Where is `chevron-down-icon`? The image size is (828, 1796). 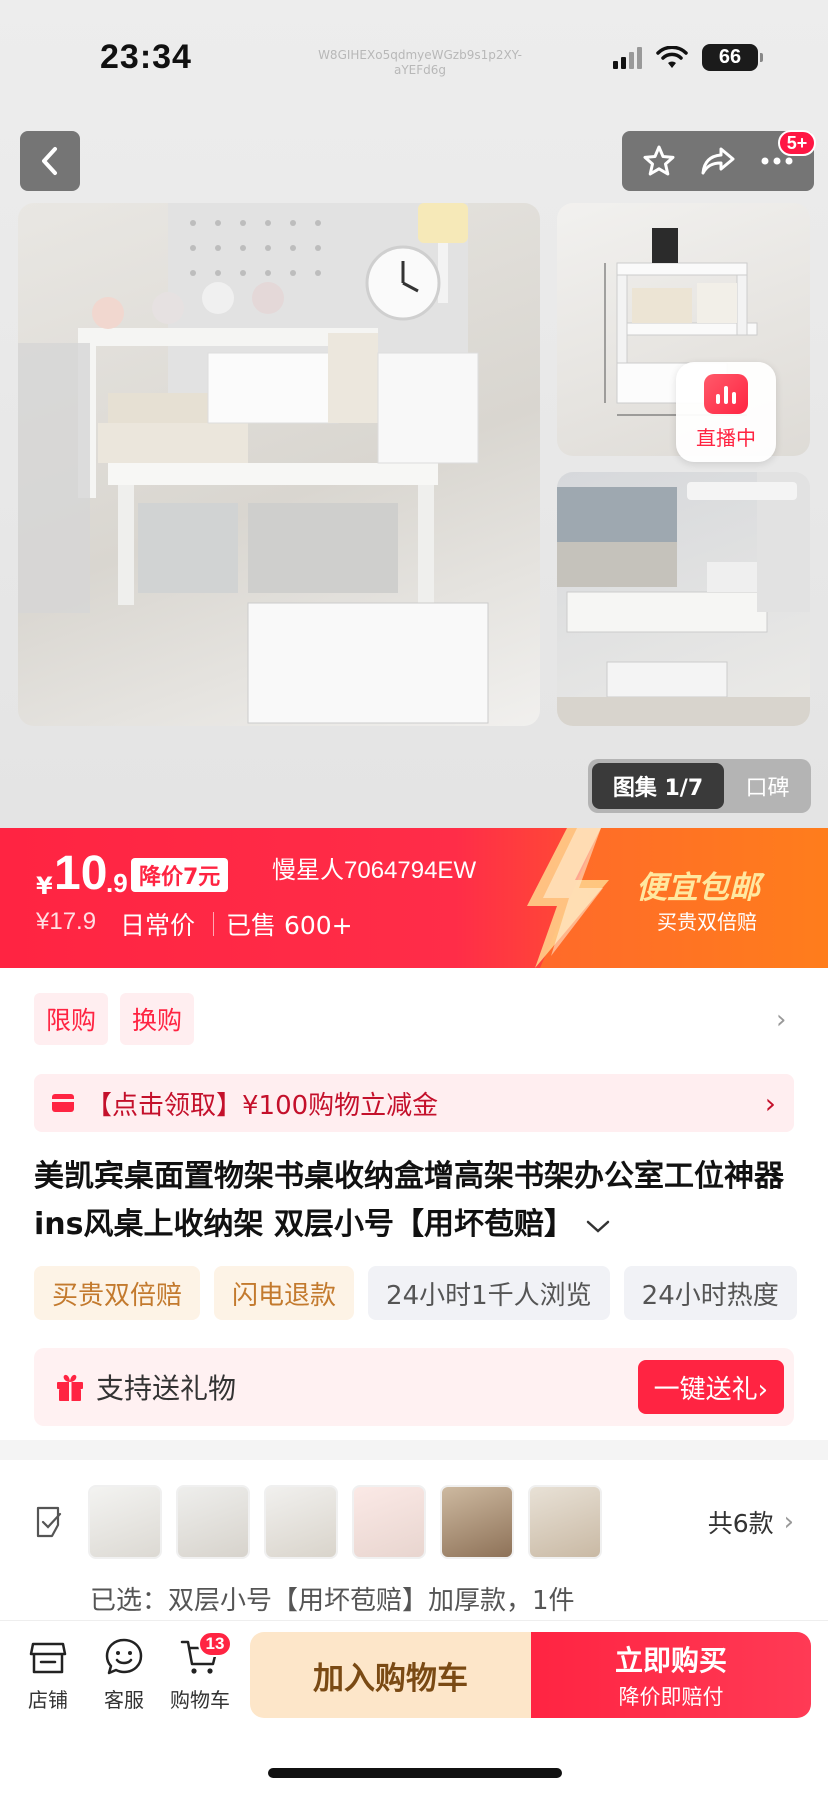
chevron-down-icon is located at coordinates (598, 1225).